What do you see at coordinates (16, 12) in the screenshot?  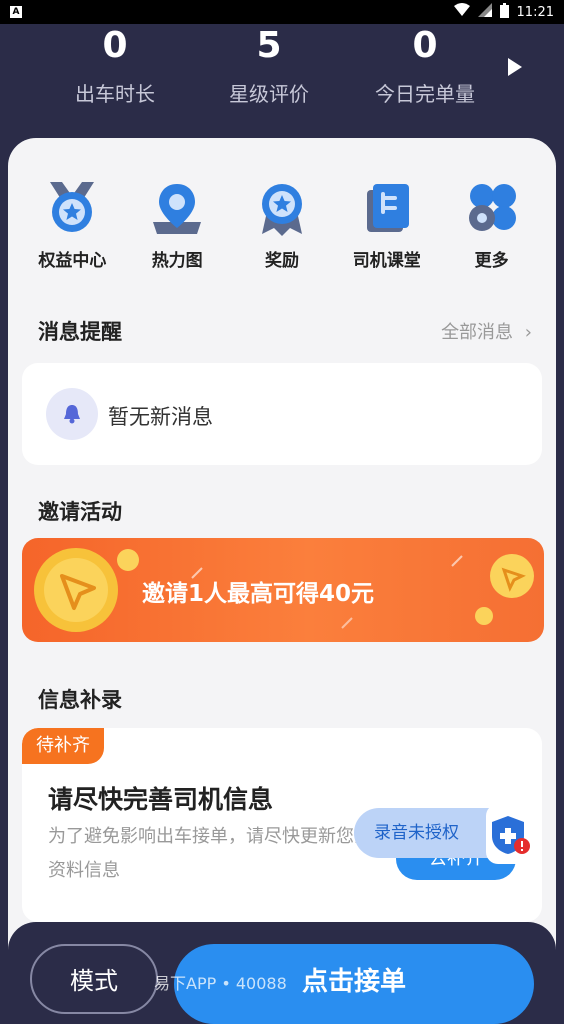 I see `notification-badge: A` at bounding box center [16, 12].